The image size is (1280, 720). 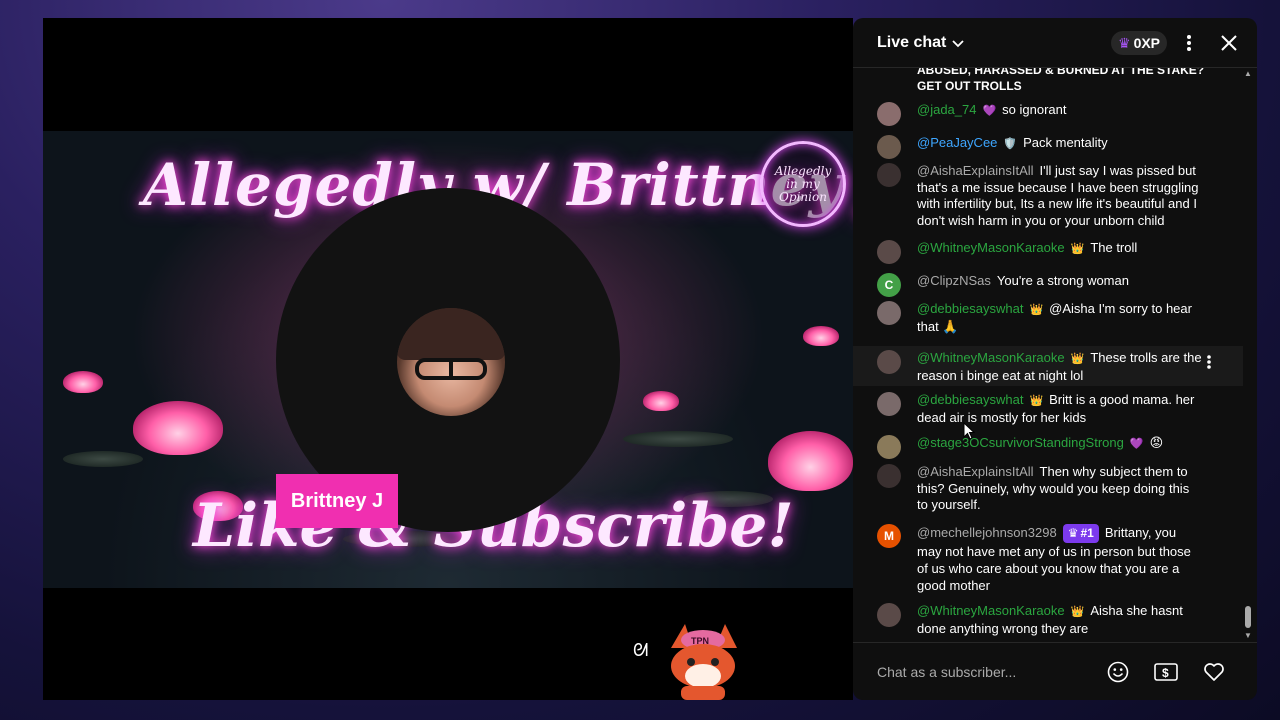 I want to click on xp-badge: ♛ 0XP, so click(x=1139, y=43).